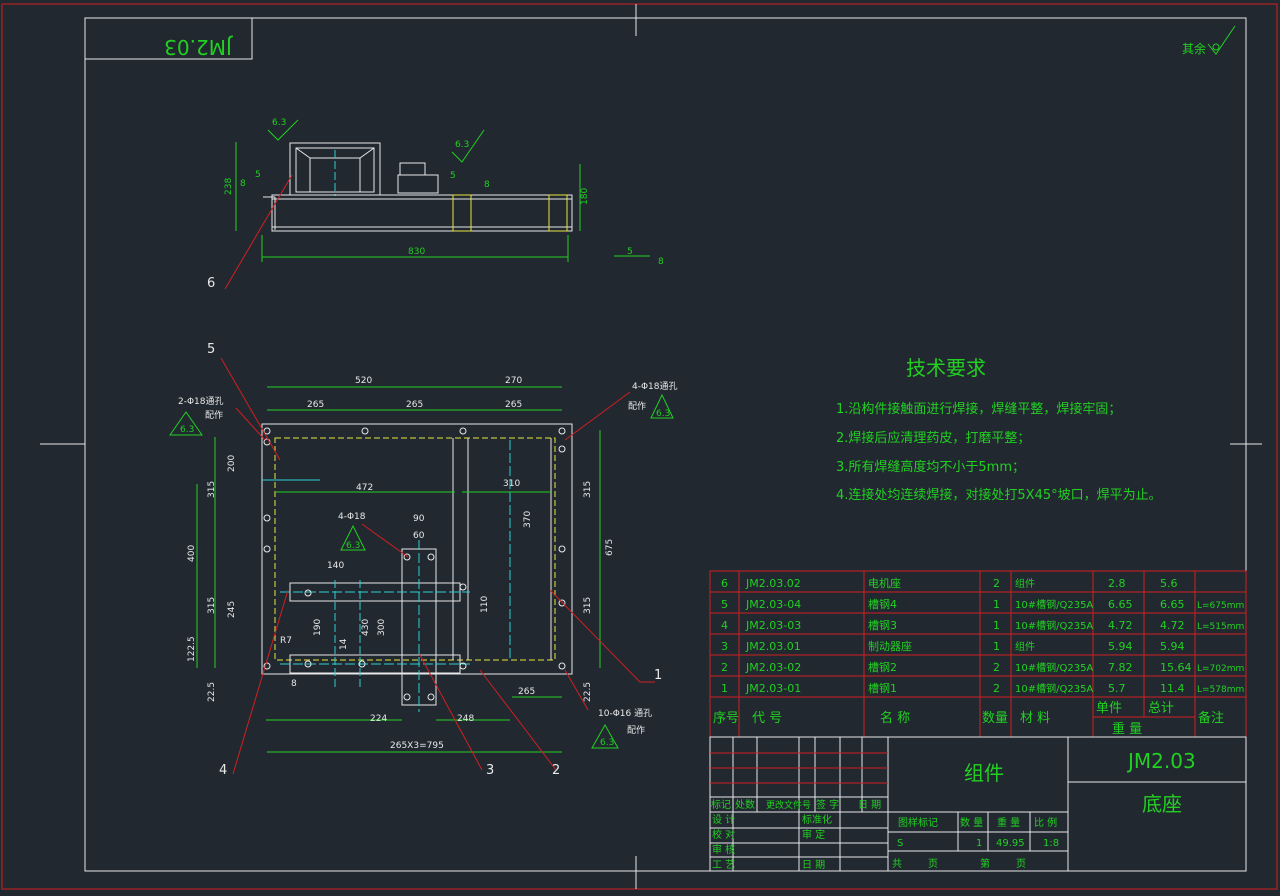  I want to click on hole-marks, so click(414, 564).